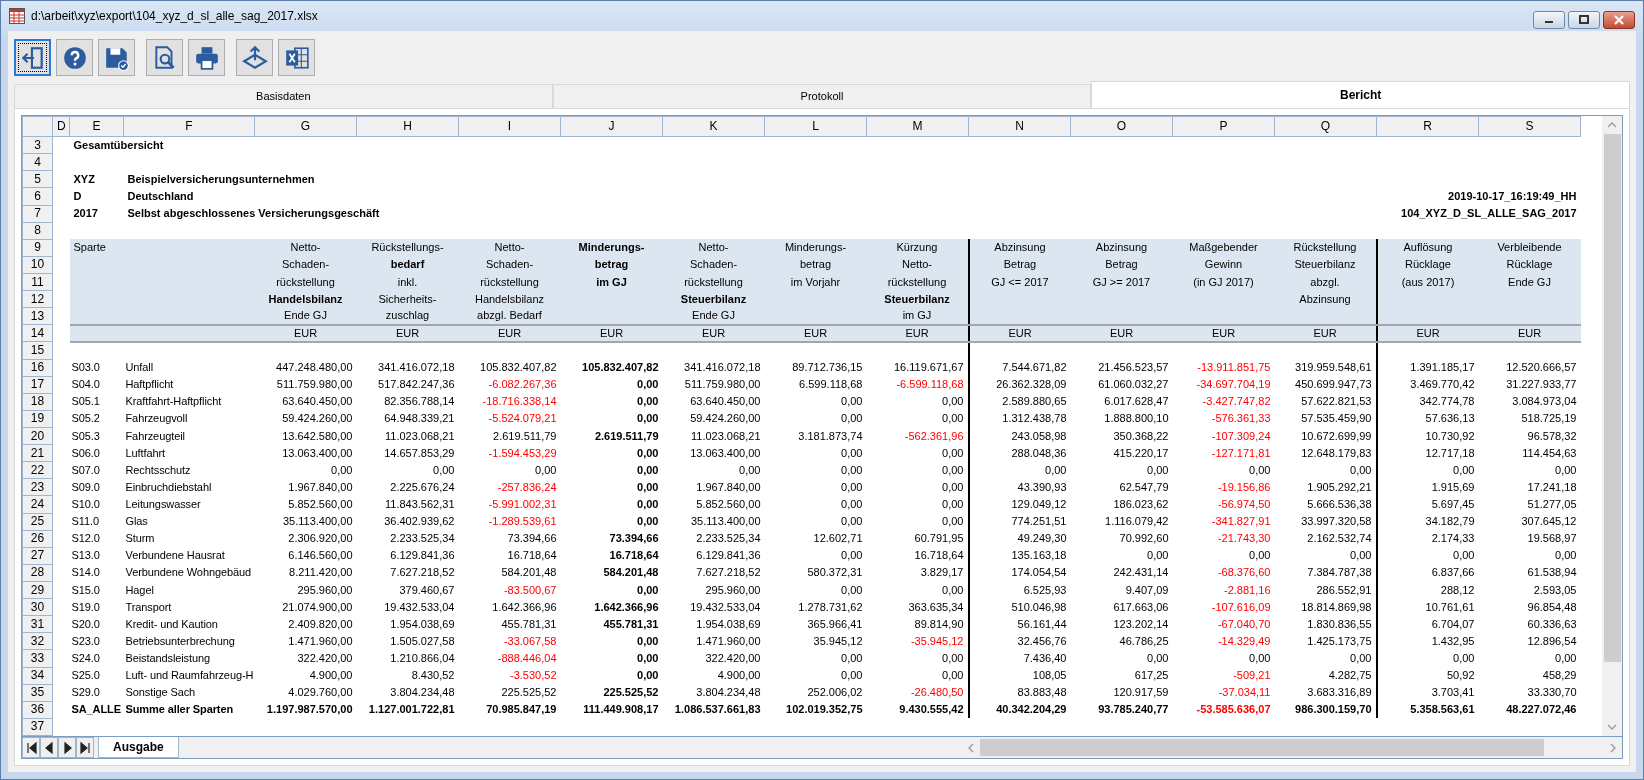 The width and height of the screenshot is (1644, 780). I want to click on tab: Protokoll, so click(822, 96).